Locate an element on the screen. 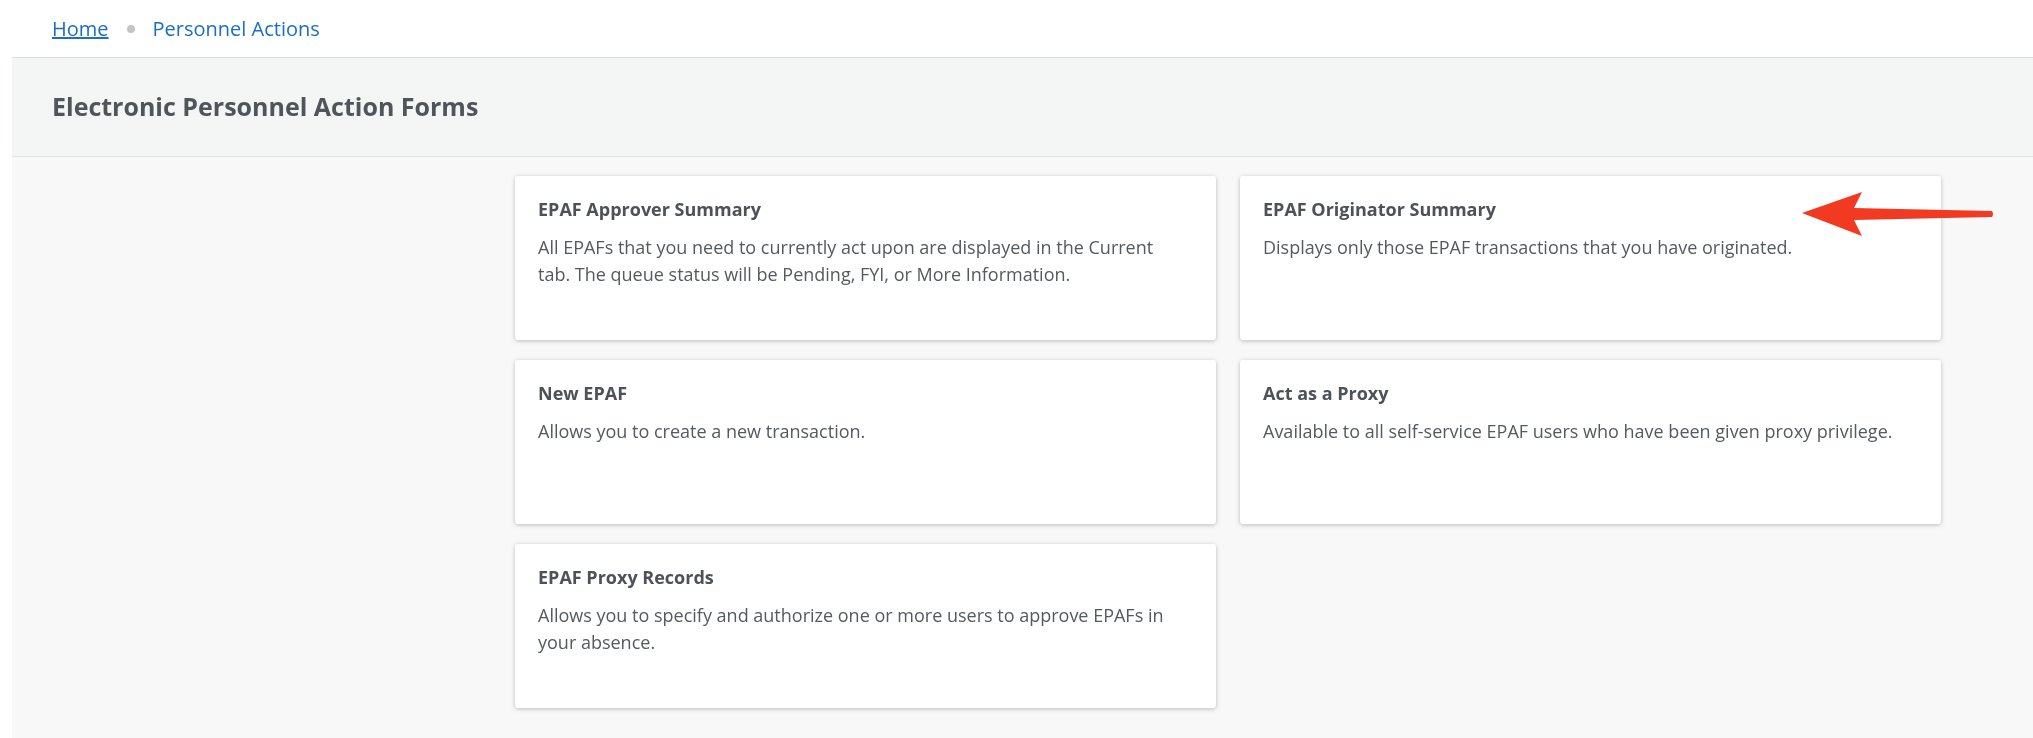  action-card: EPAF Originator Summary Displays only those EPAF transactions that you have originated. is located at coordinates (1590, 258).